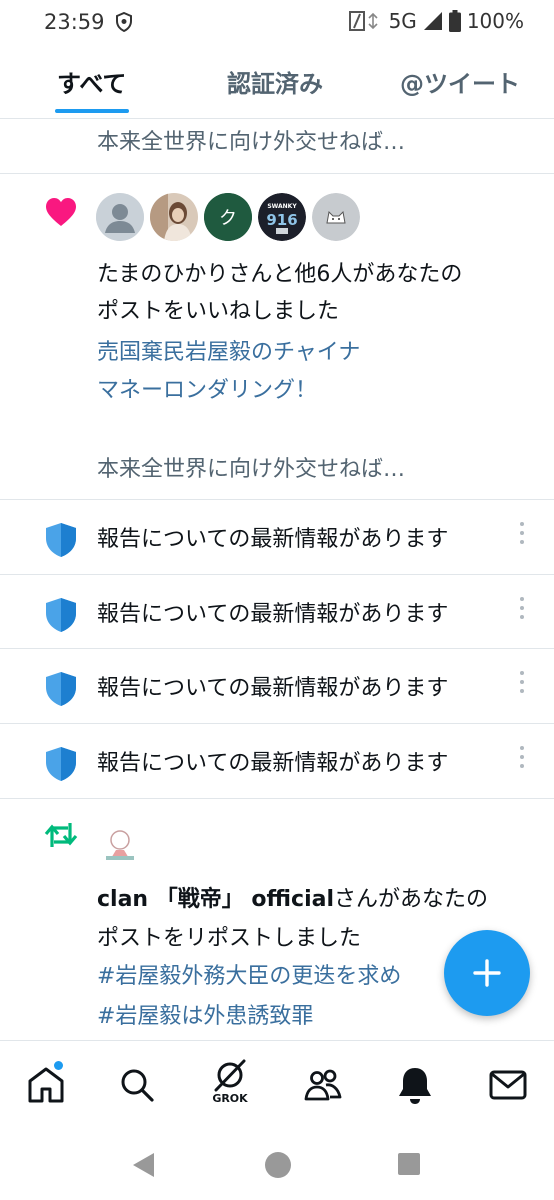 This screenshot has height=1200, width=554. What do you see at coordinates (205, 1014) in the screenshot?
I see `hashtag-link: #岩屋毅は外患誘致罪` at bounding box center [205, 1014].